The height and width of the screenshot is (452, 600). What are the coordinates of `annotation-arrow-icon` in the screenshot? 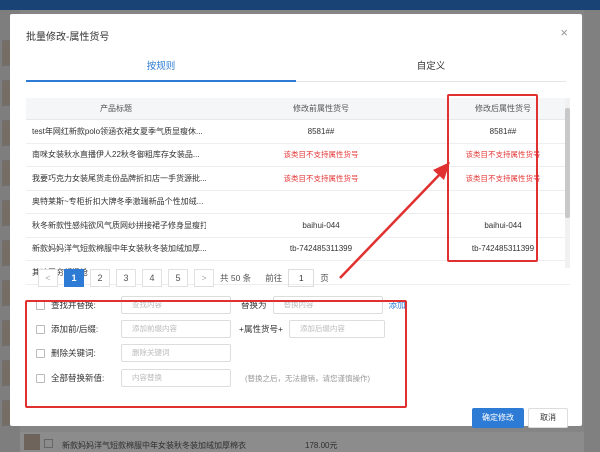 It's located at (394, 220).